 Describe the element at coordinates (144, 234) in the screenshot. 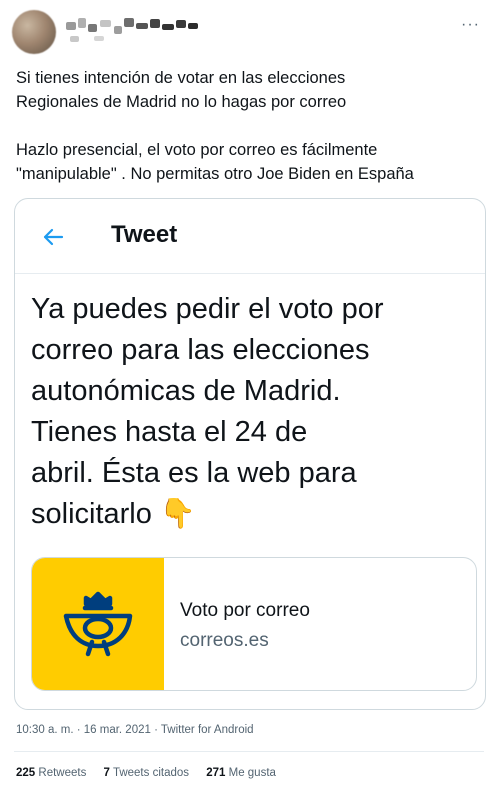

I see `embed-header-title: Tweet` at that location.